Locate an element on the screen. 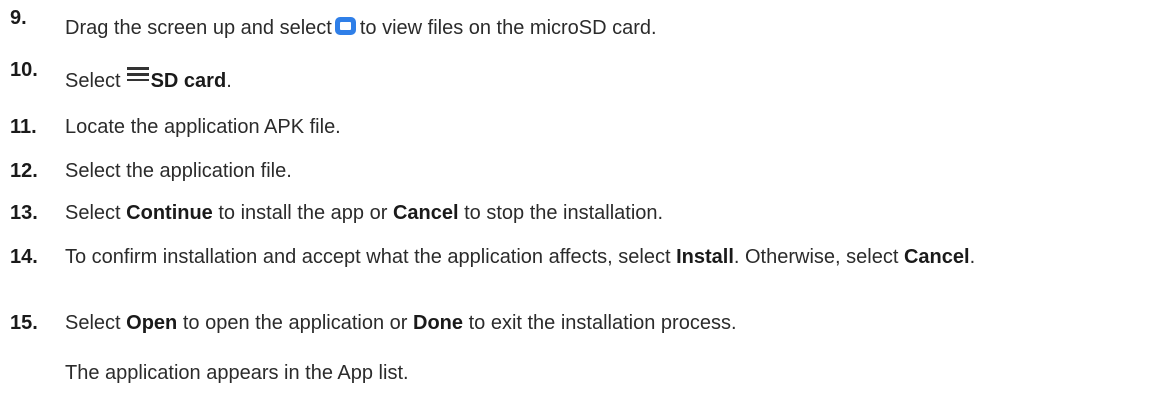 The image size is (1171, 412). result-text: The application appears in the App list. is located at coordinates (237, 373).